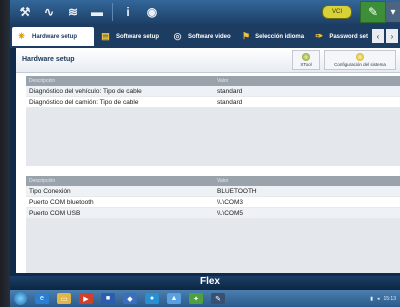 The width and height of the screenshot is (400, 307). I want to click on row-value: \\.\COM5, so click(230, 213).